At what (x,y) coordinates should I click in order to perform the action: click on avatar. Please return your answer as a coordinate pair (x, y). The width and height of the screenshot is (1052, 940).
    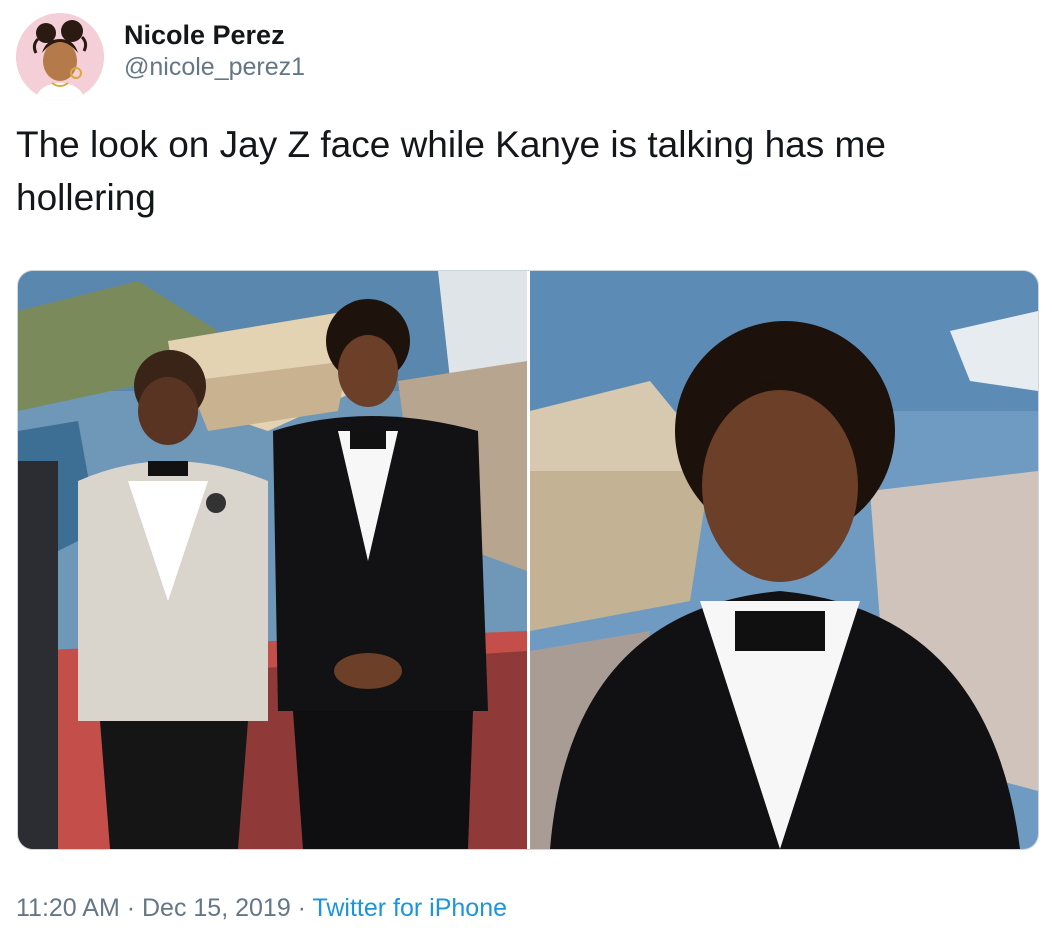
    Looking at the image, I should click on (60, 57).